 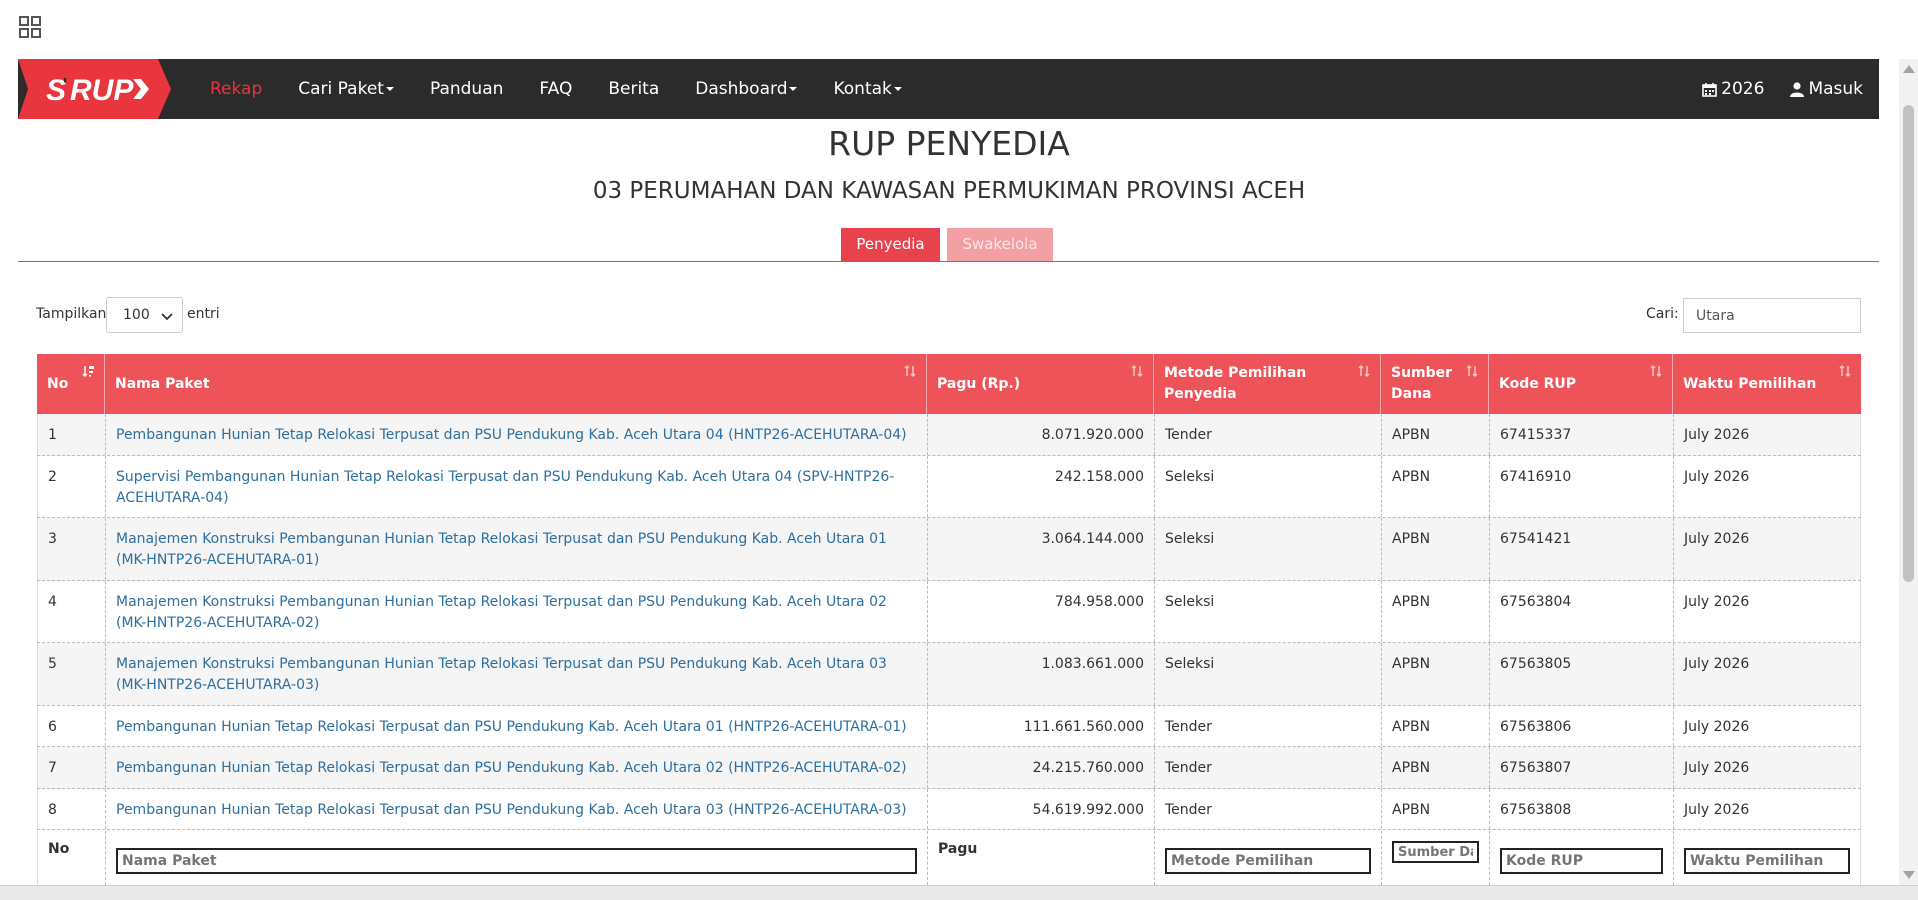 I want to click on cell-pagu: 24.215.760.000, so click(x=1040, y=767).